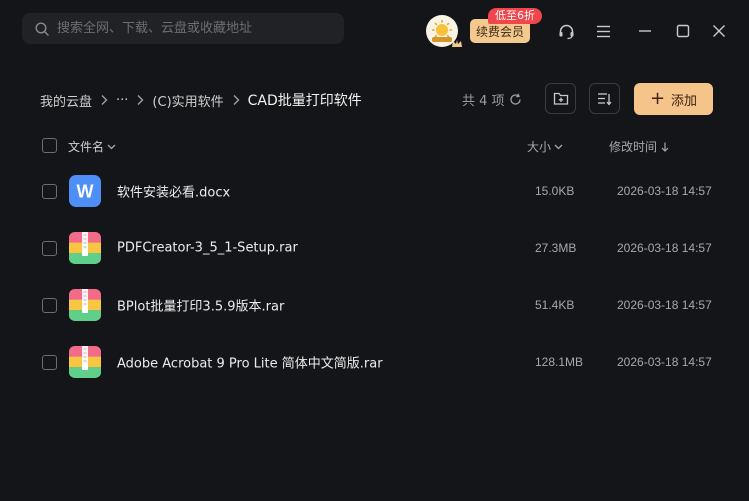 The width and height of the screenshot is (749, 501). What do you see at coordinates (49, 145) in the screenshot?
I see `select-all-checkbox` at bounding box center [49, 145].